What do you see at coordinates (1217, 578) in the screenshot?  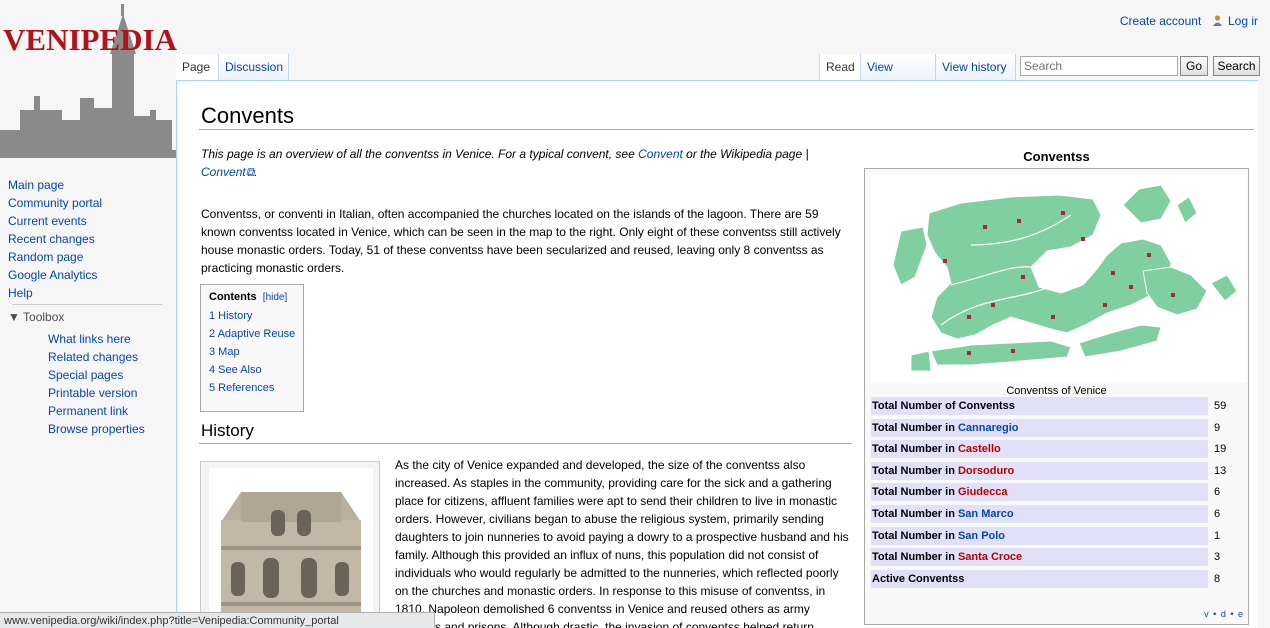 I see `infobox-row-value: 8` at bounding box center [1217, 578].